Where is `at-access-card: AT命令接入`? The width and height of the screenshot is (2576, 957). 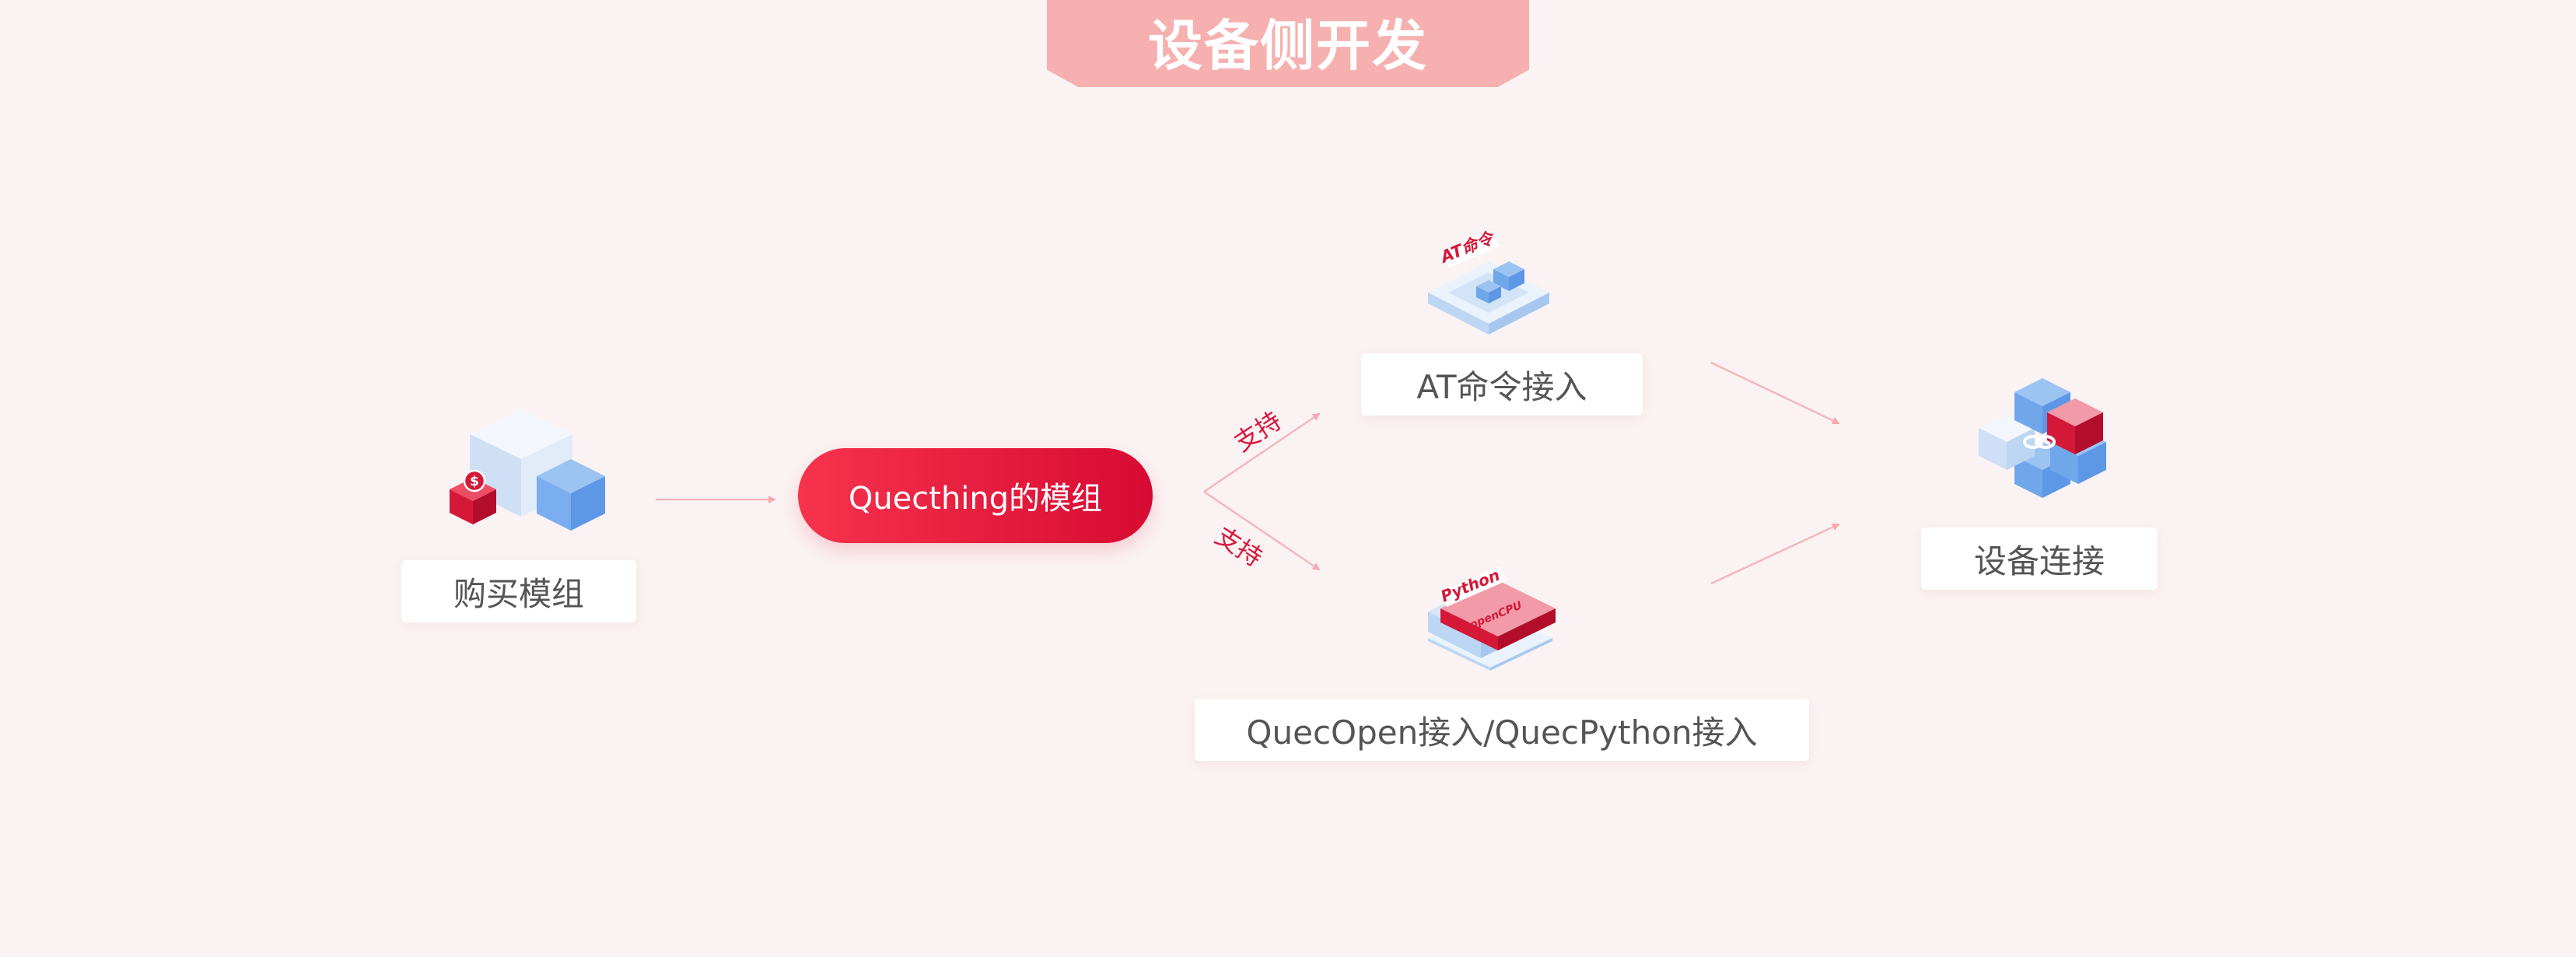 at-access-card: AT命令接入 is located at coordinates (1502, 384).